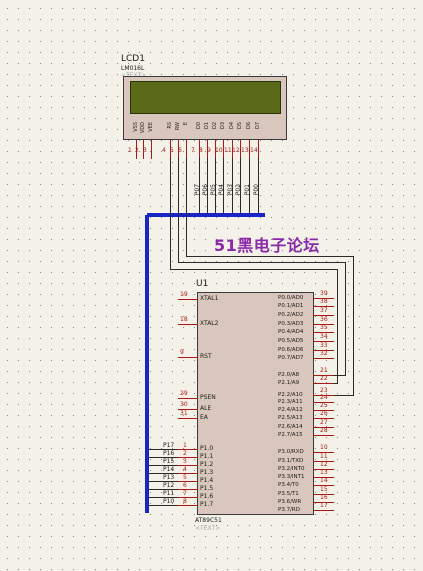  I want to click on lcd-pin-number: 13, so click(245, 150).